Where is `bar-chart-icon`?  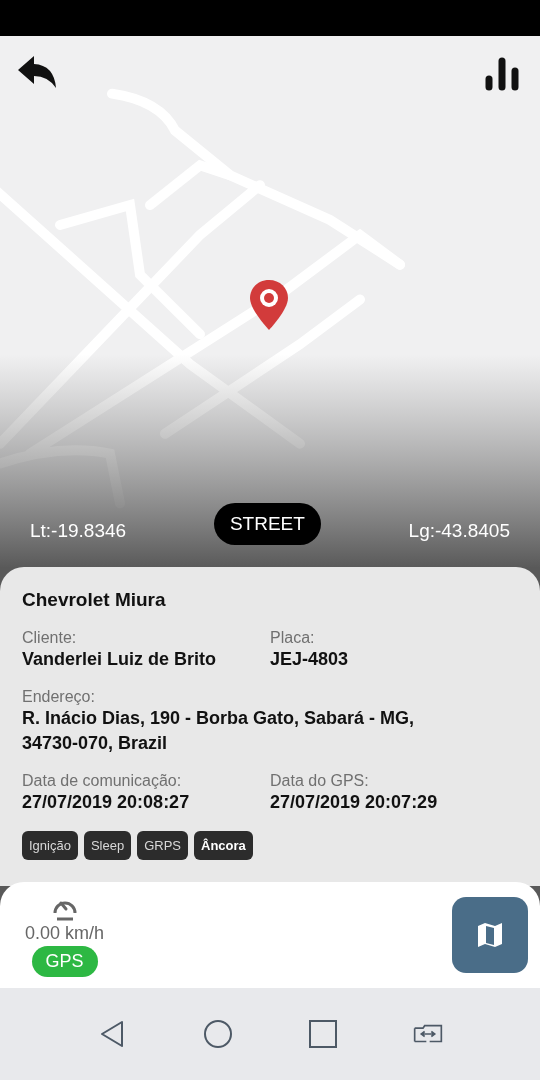
bar-chart-icon is located at coordinates (502, 74).